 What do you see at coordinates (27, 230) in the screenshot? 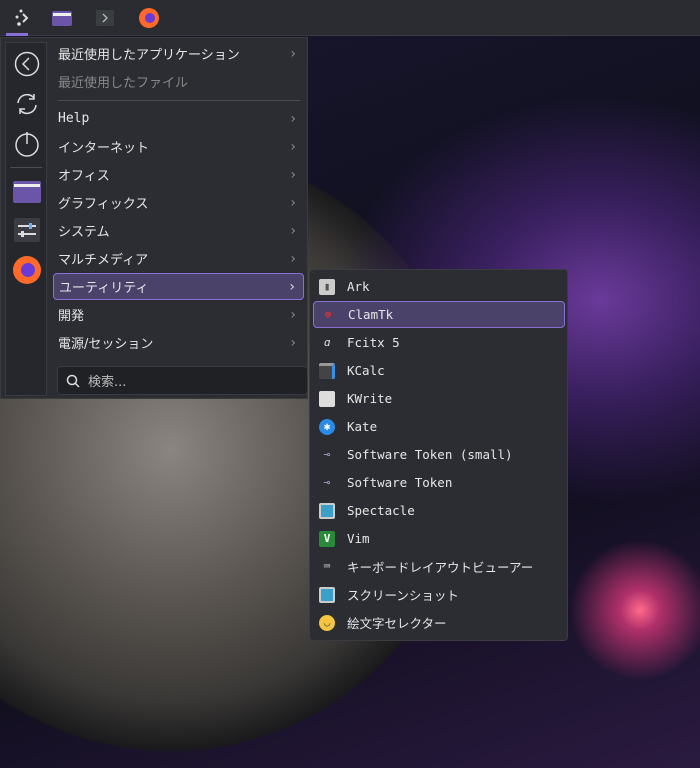
I see `settings-icon` at bounding box center [27, 230].